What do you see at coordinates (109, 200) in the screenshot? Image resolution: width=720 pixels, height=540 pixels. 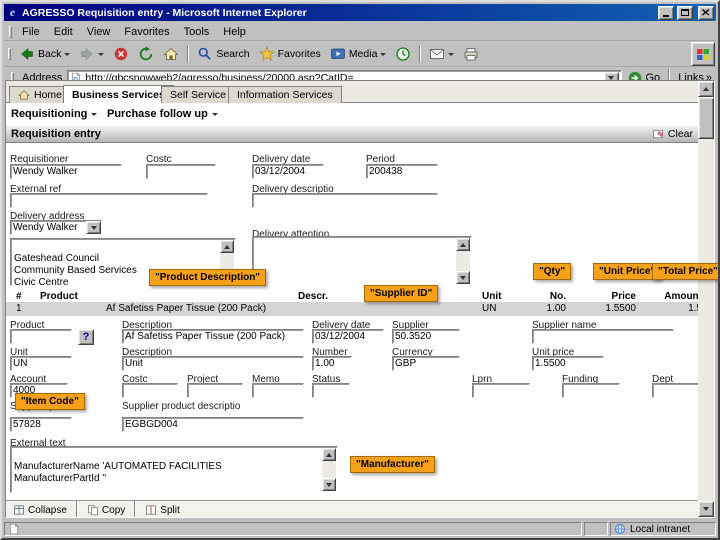 I see `external-ref-input` at bounding box center [109, 200].